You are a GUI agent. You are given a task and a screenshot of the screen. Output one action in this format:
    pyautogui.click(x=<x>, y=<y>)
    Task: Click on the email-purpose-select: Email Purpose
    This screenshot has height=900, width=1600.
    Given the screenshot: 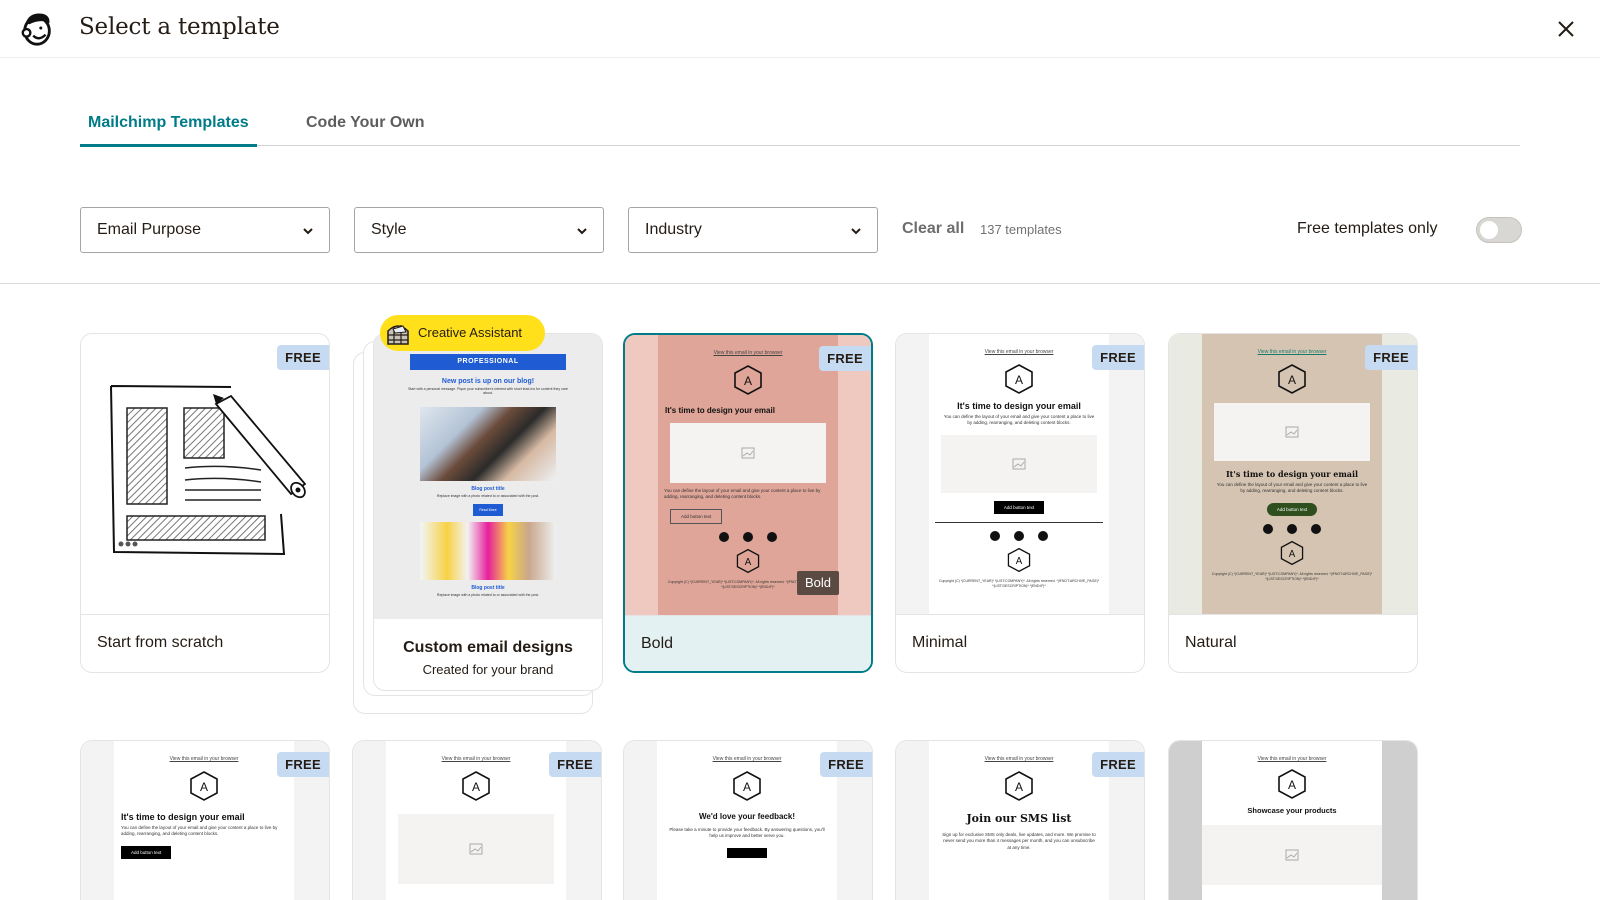 What is the action you would take?
    pyautogui.click(x=205, y=230)
    